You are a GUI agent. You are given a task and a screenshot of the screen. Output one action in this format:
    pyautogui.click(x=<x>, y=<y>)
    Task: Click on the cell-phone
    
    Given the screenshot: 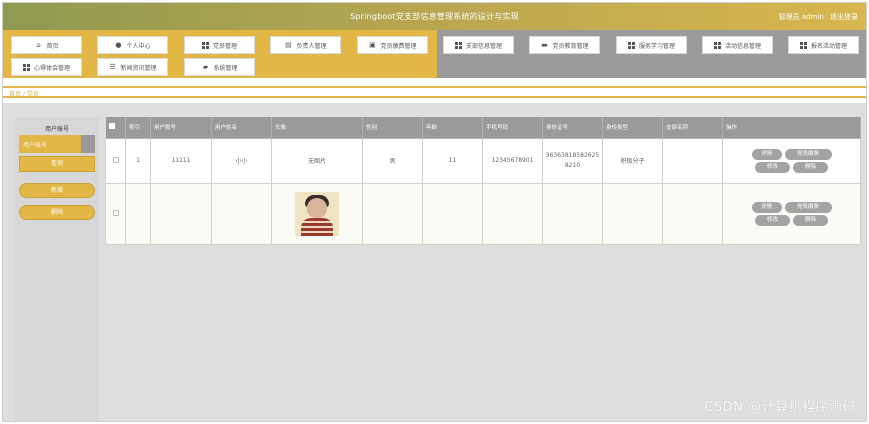 What is the action you would take?
    pyautogui.click(x=512, y=213)
    